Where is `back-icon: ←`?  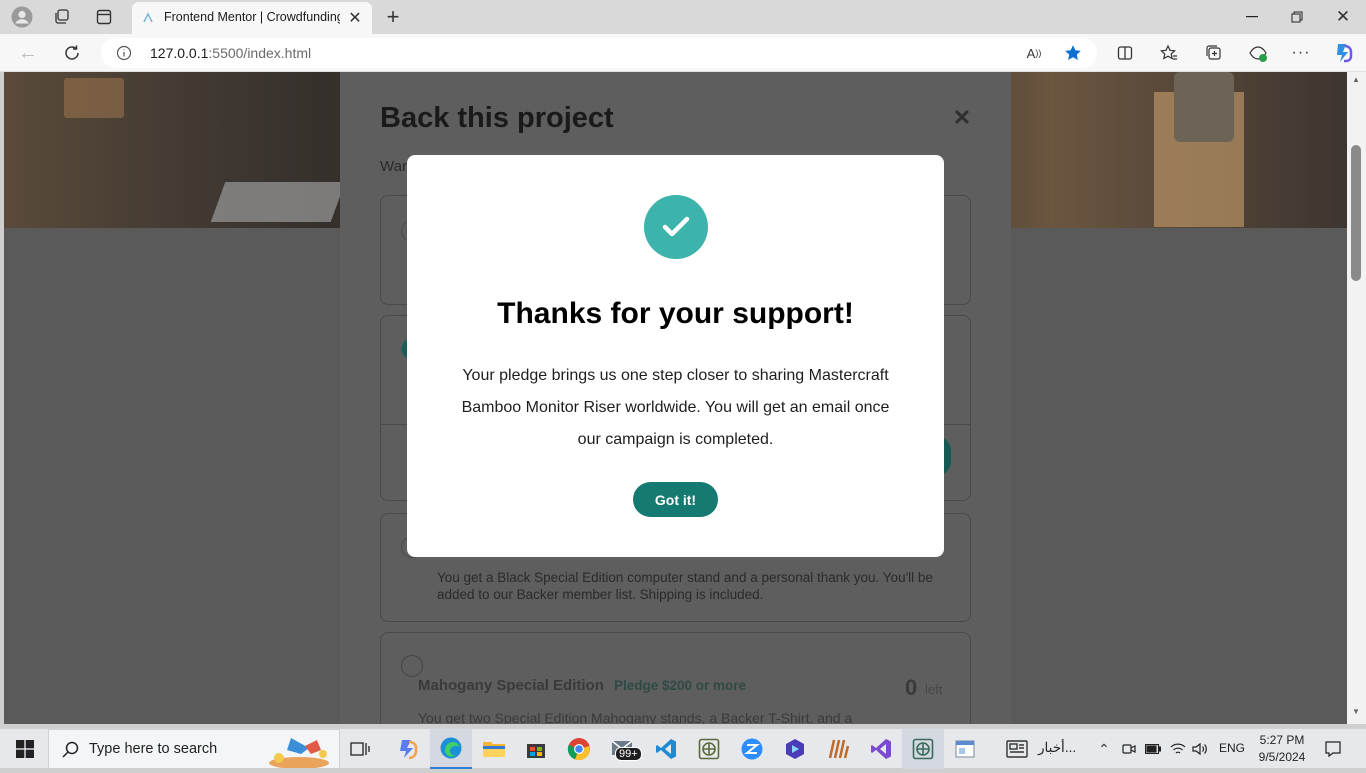
back-icon: ← is located at coordinates (28, 53).